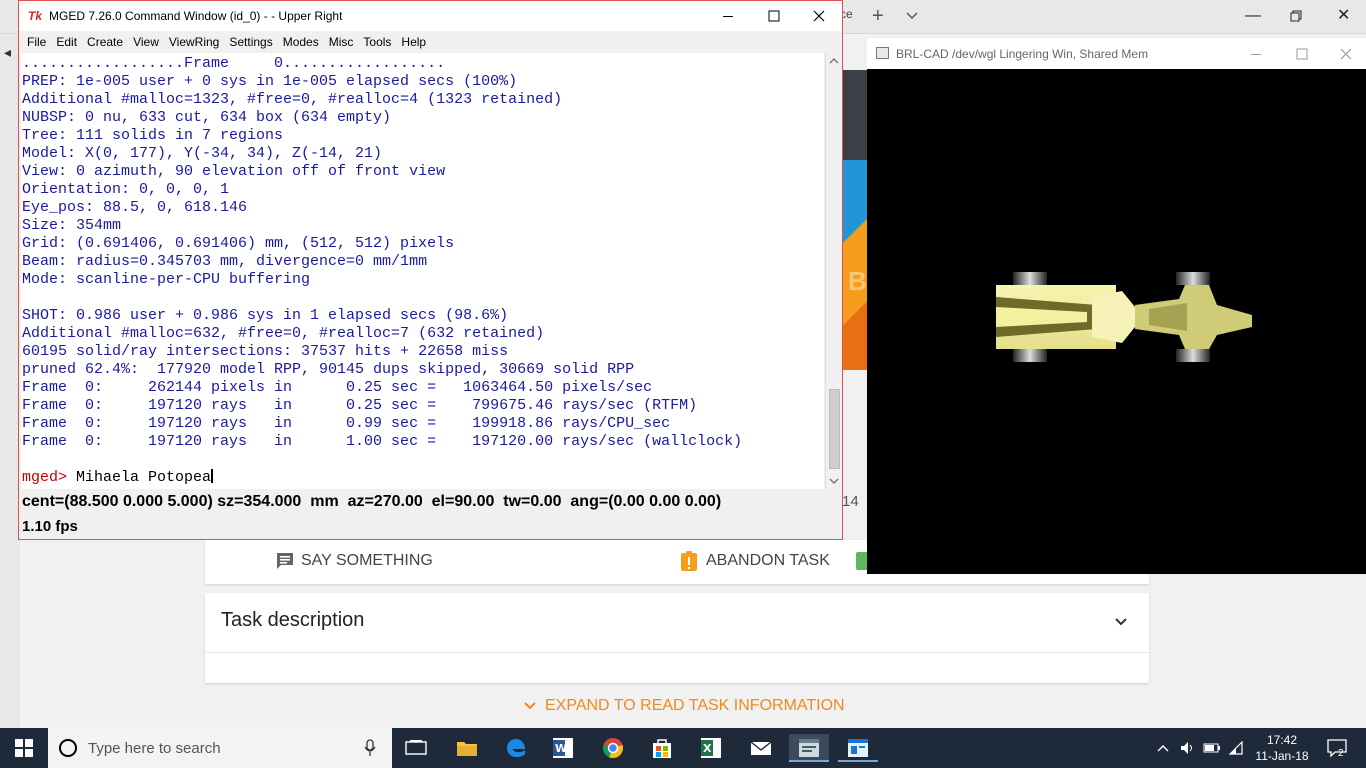  I want to click on excel-icon: X, so click(711, 748).